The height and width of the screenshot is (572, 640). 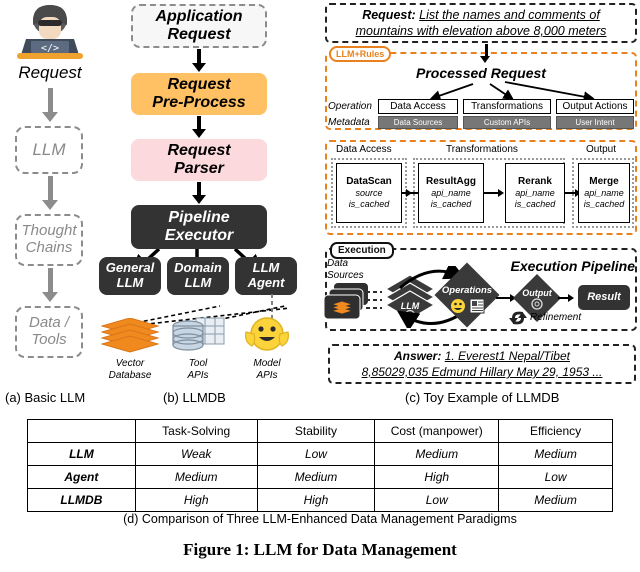 I want to click on node-request-pre-process: Request Pre-Process, so click(x=199, y=94).